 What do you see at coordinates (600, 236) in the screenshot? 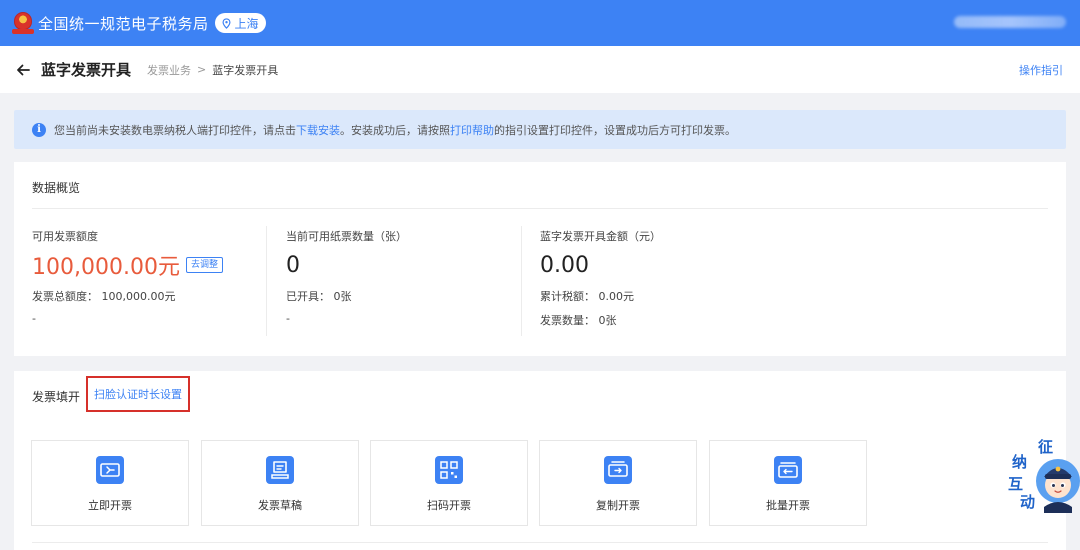
I see `metric-label: 蓝字发票开具金额（元）` at bounding box center [600, 236].